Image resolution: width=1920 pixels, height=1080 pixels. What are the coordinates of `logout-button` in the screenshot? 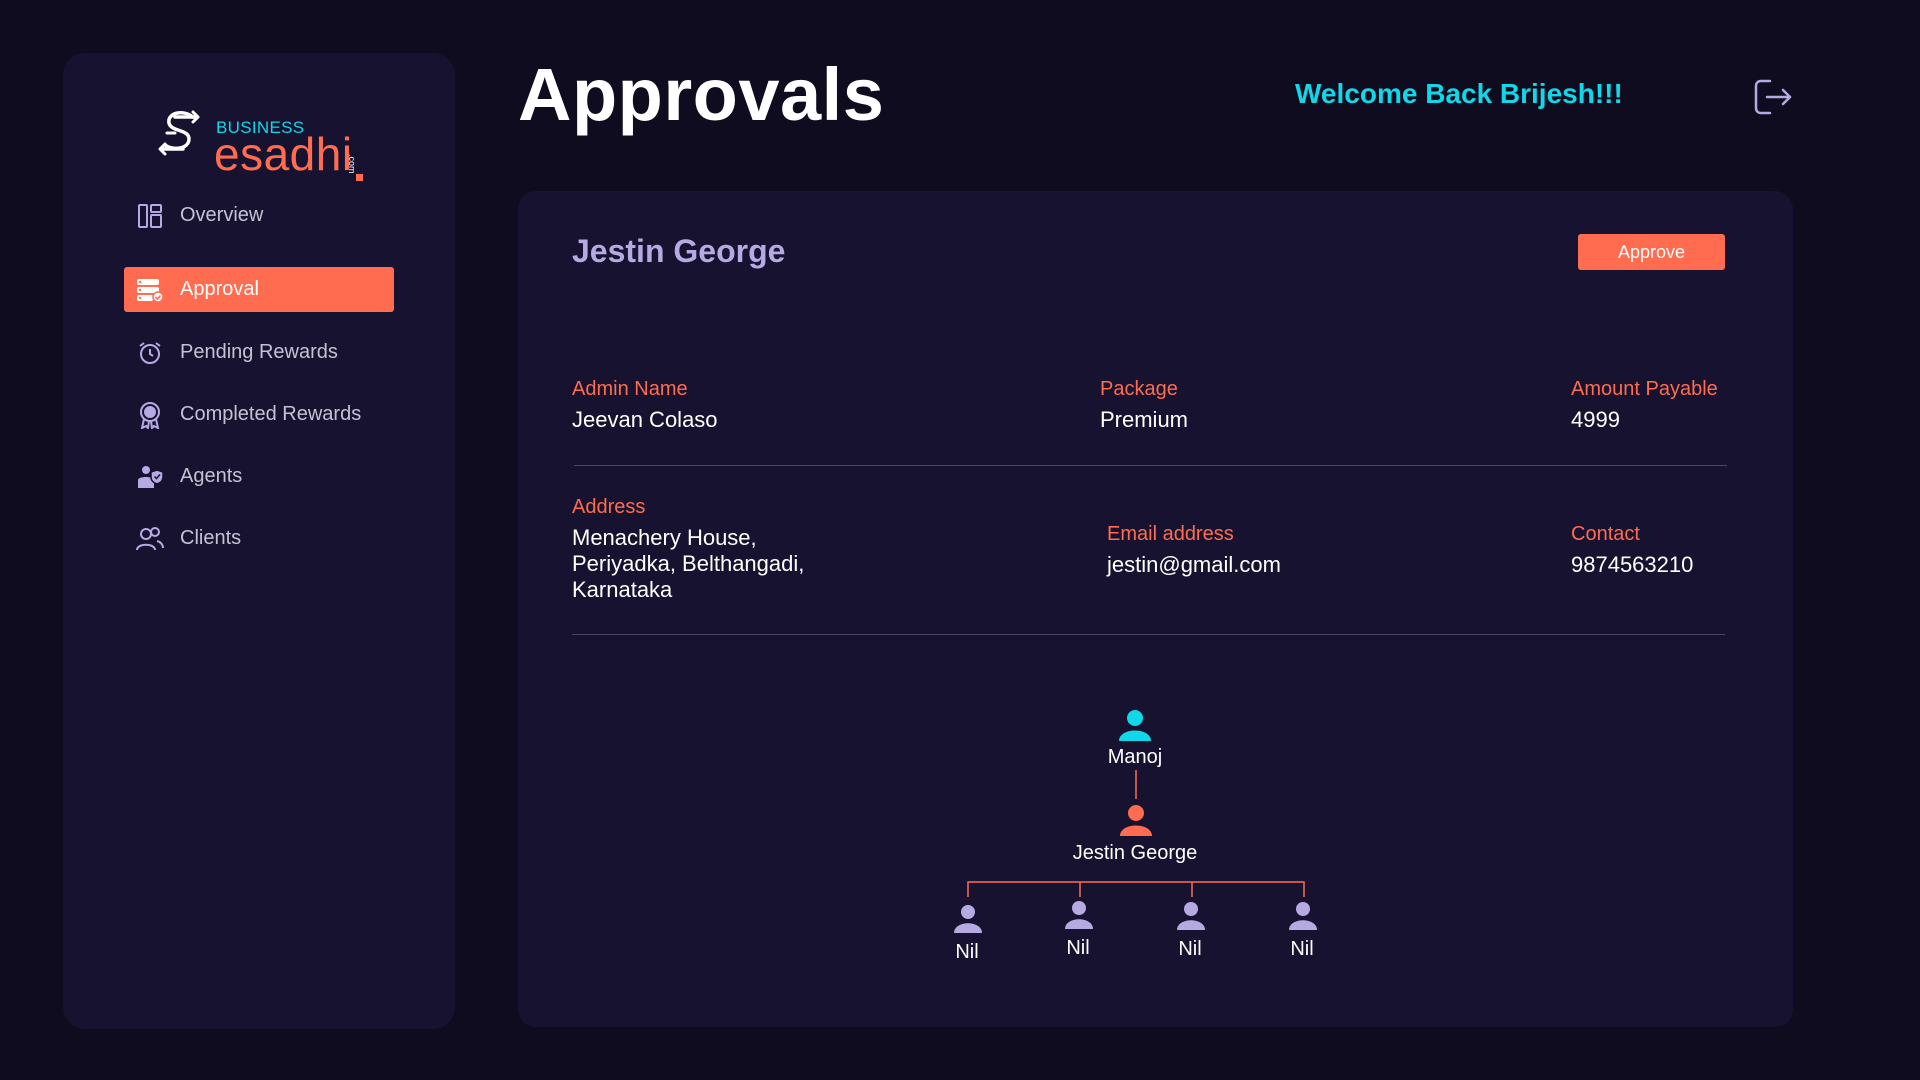 It's located at (1773, 97).